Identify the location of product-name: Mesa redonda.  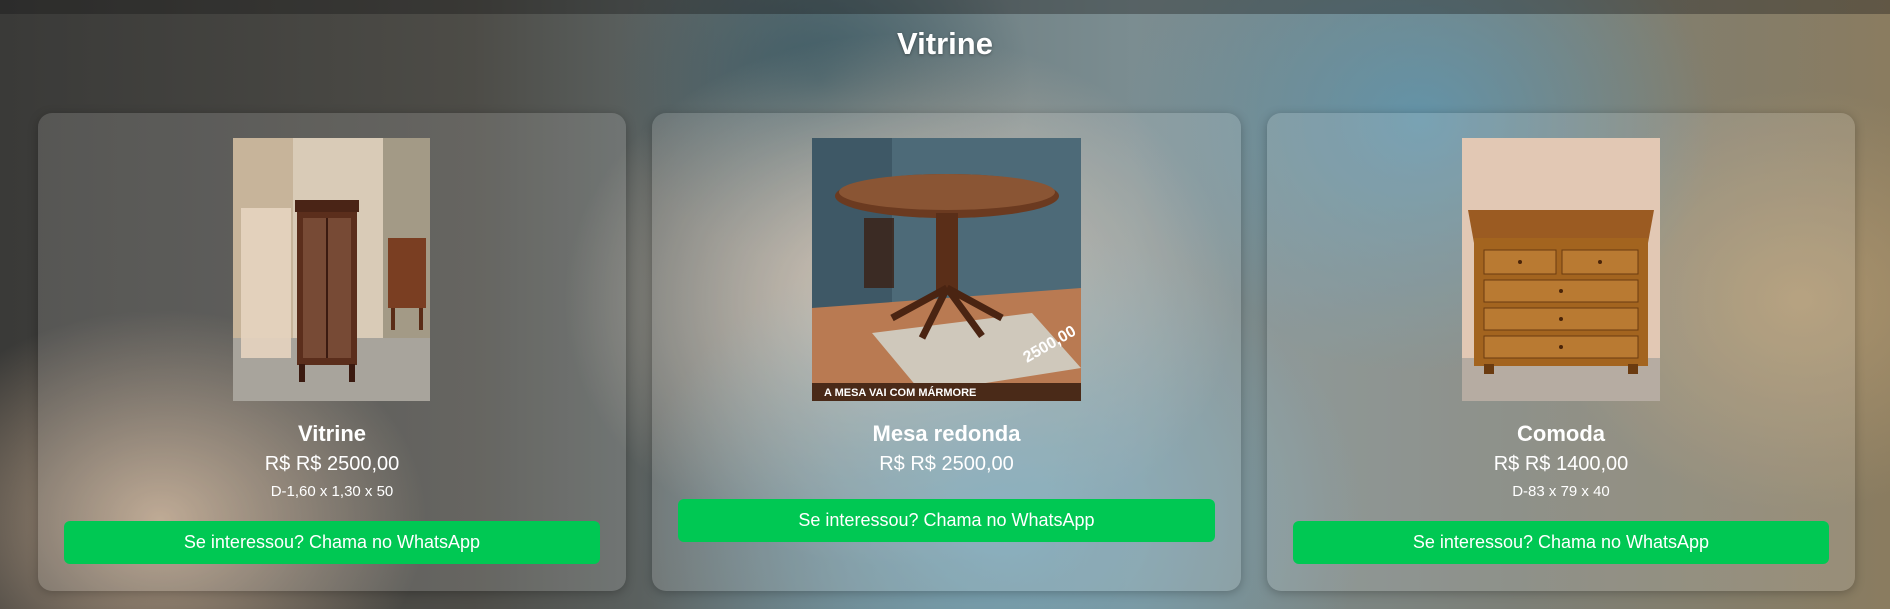
(946, 433).